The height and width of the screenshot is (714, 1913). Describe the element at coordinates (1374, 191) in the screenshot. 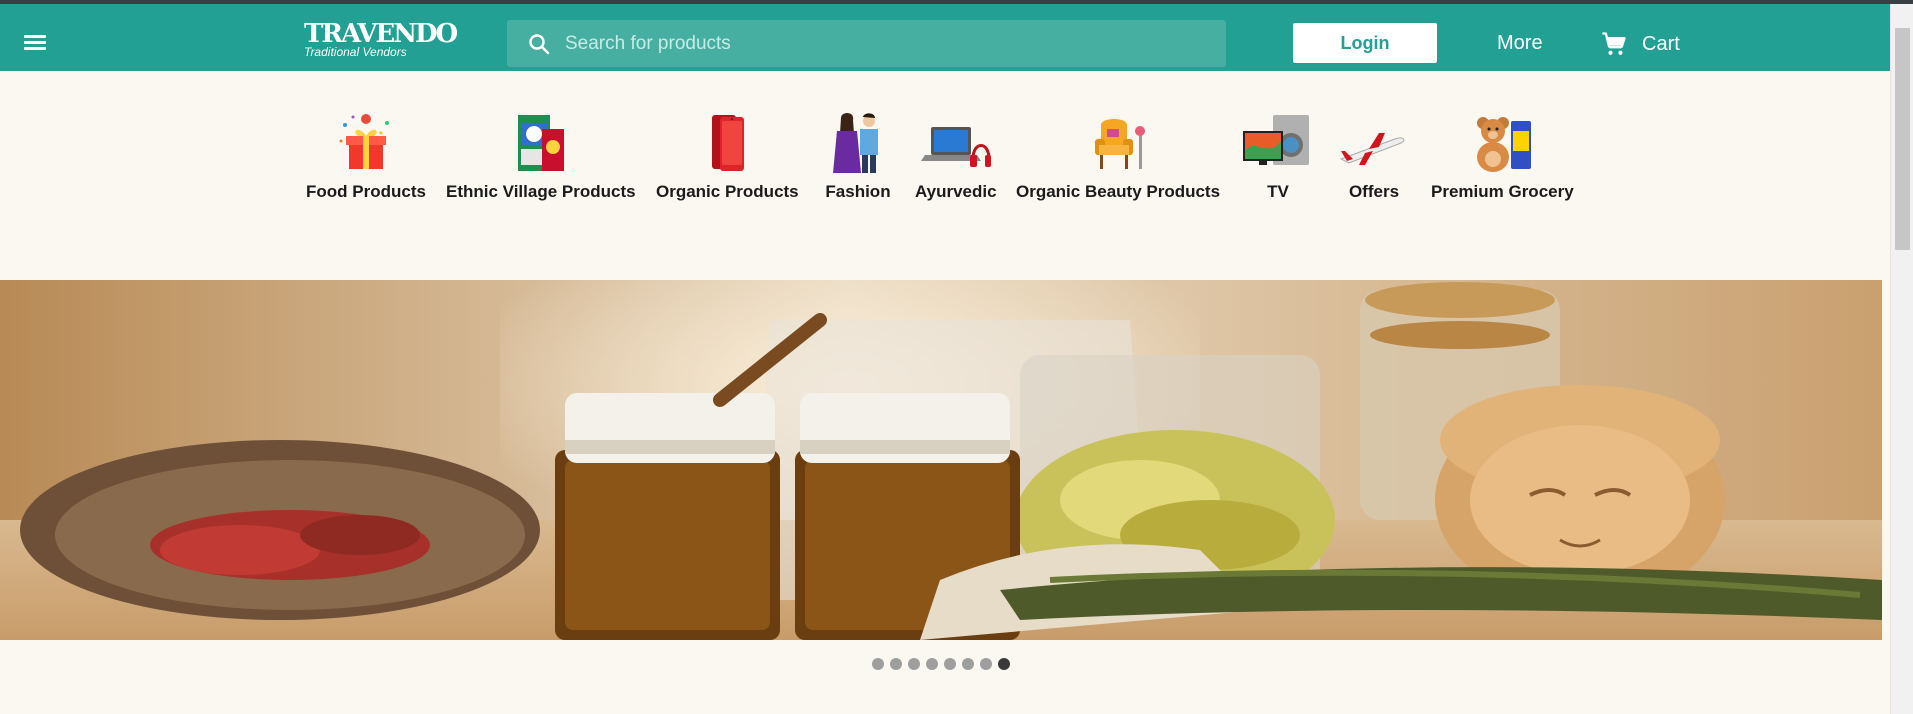

I see `category-label: Offers` at that location.